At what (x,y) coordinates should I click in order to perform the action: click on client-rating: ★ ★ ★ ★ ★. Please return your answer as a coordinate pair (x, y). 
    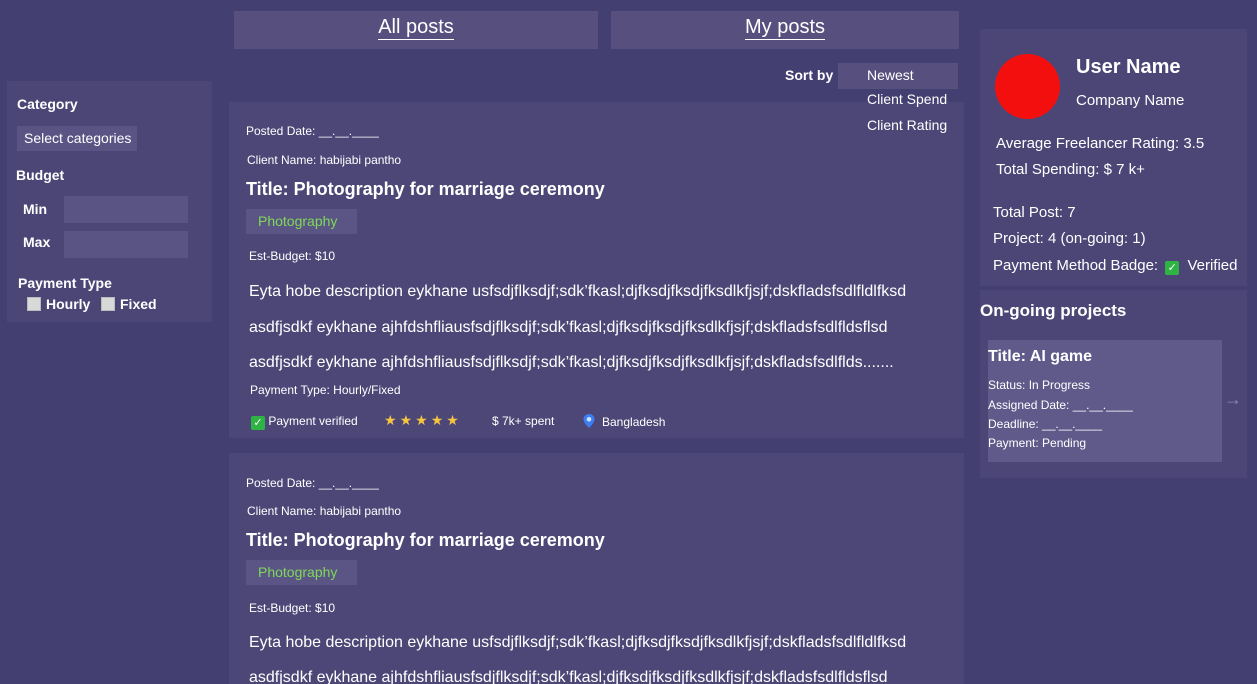
    Looking at the image, I should click on (423, 420).